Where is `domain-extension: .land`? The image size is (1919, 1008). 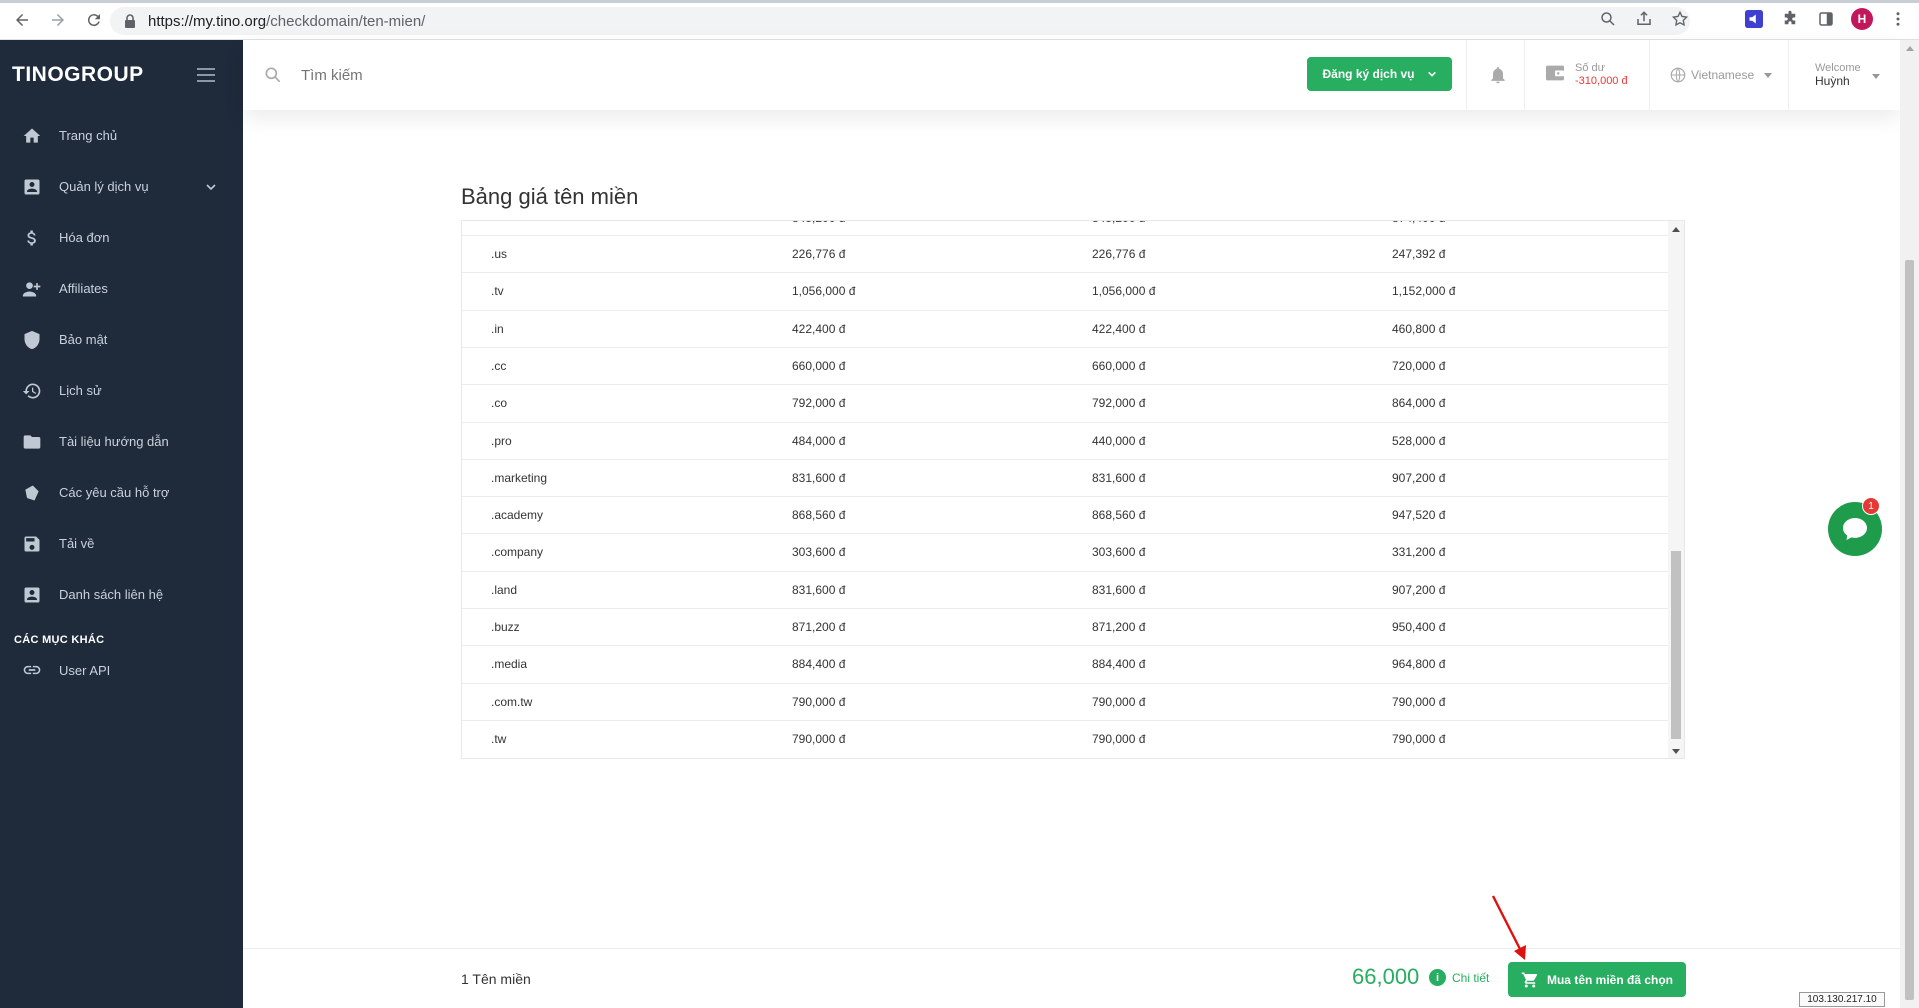 domain-extension: .land is located at coordinates (504, 589).